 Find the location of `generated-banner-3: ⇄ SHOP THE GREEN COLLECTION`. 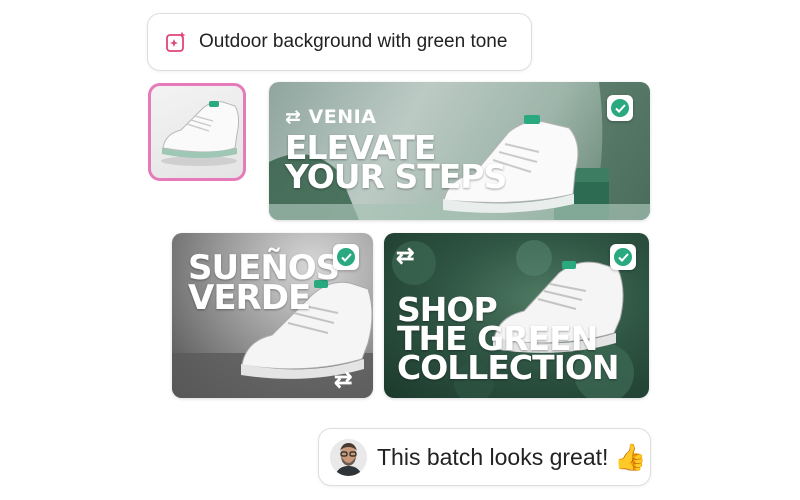

generated-banner-3: ⇄ SHOP THE GREEN COLLECTION is located at coordinates (516, 315).